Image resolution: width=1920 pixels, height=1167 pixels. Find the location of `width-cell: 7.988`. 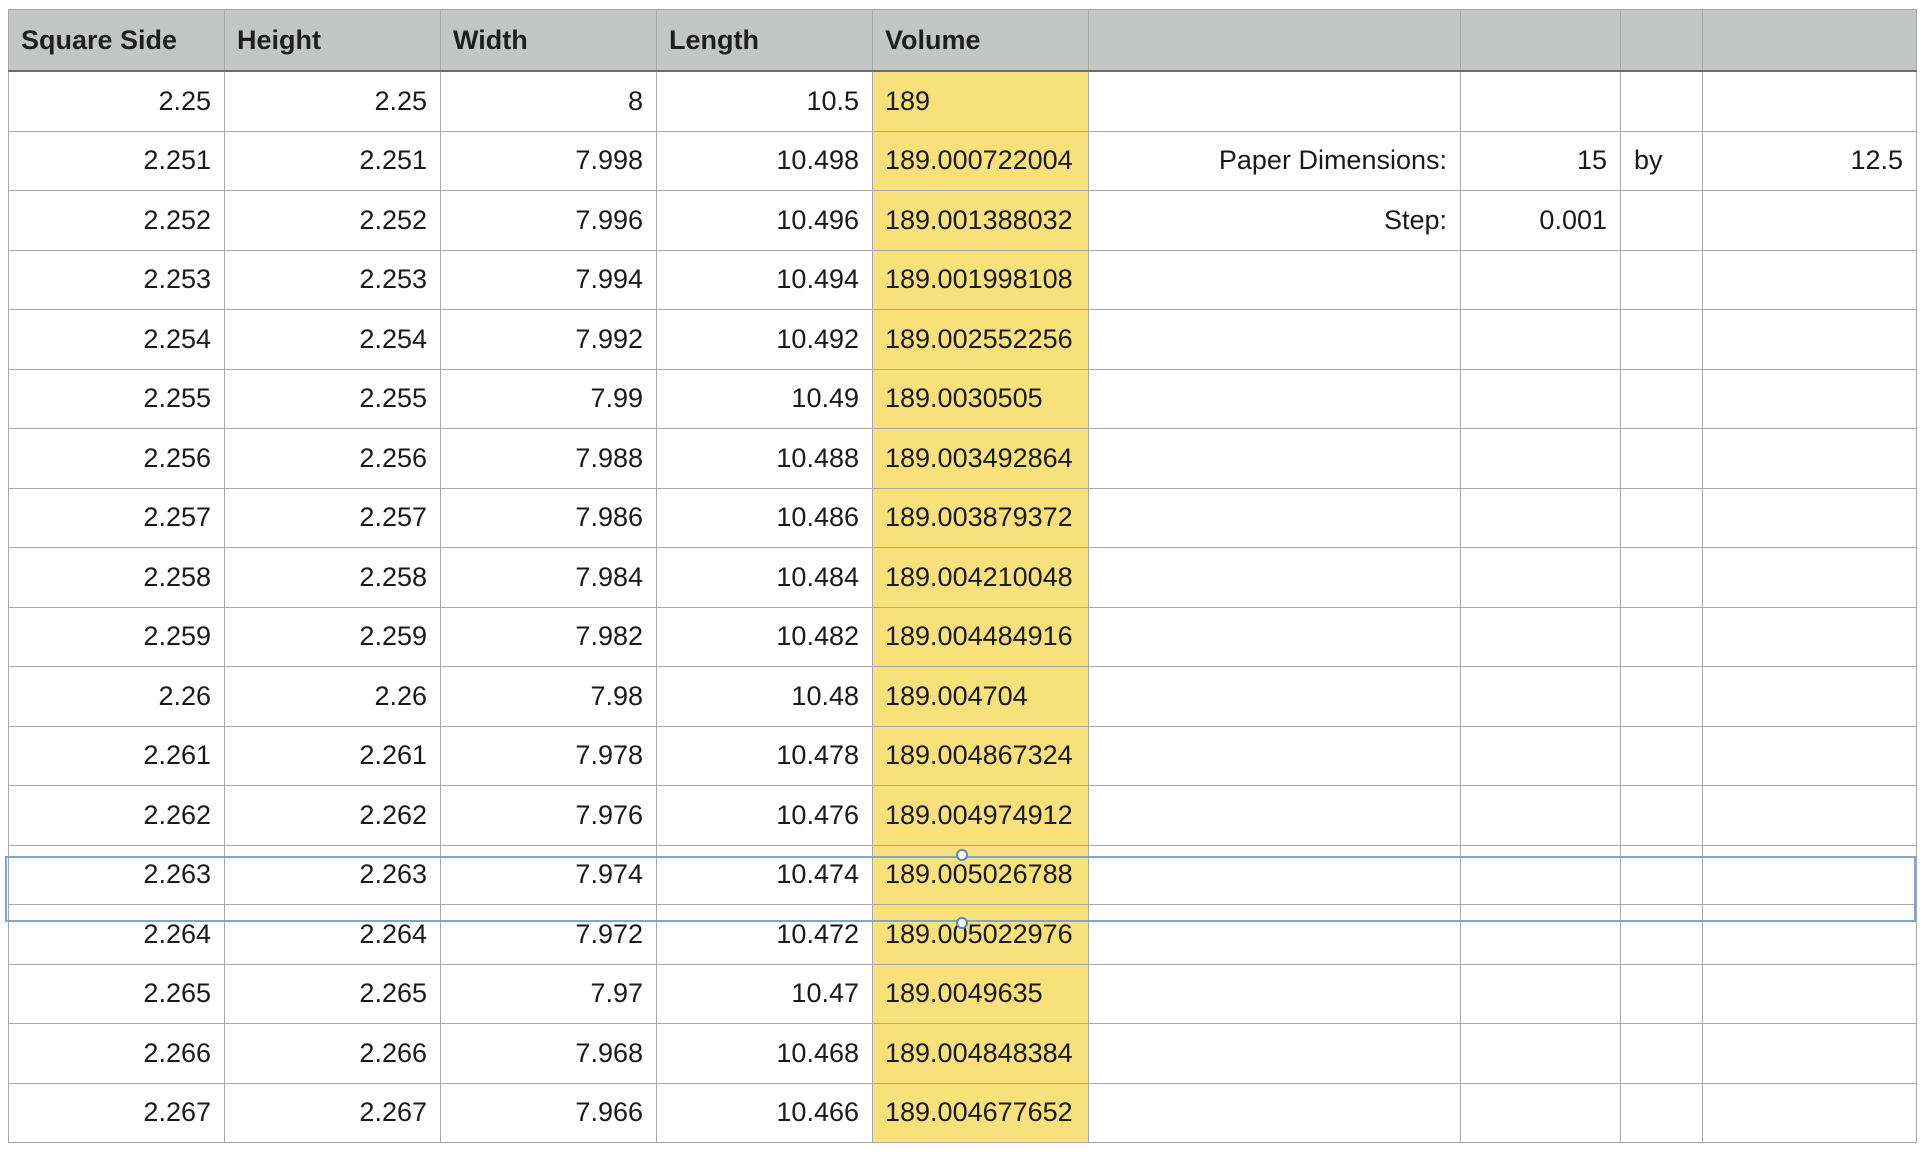

width-cell: 7.988 is located at coordinates (548, 458).